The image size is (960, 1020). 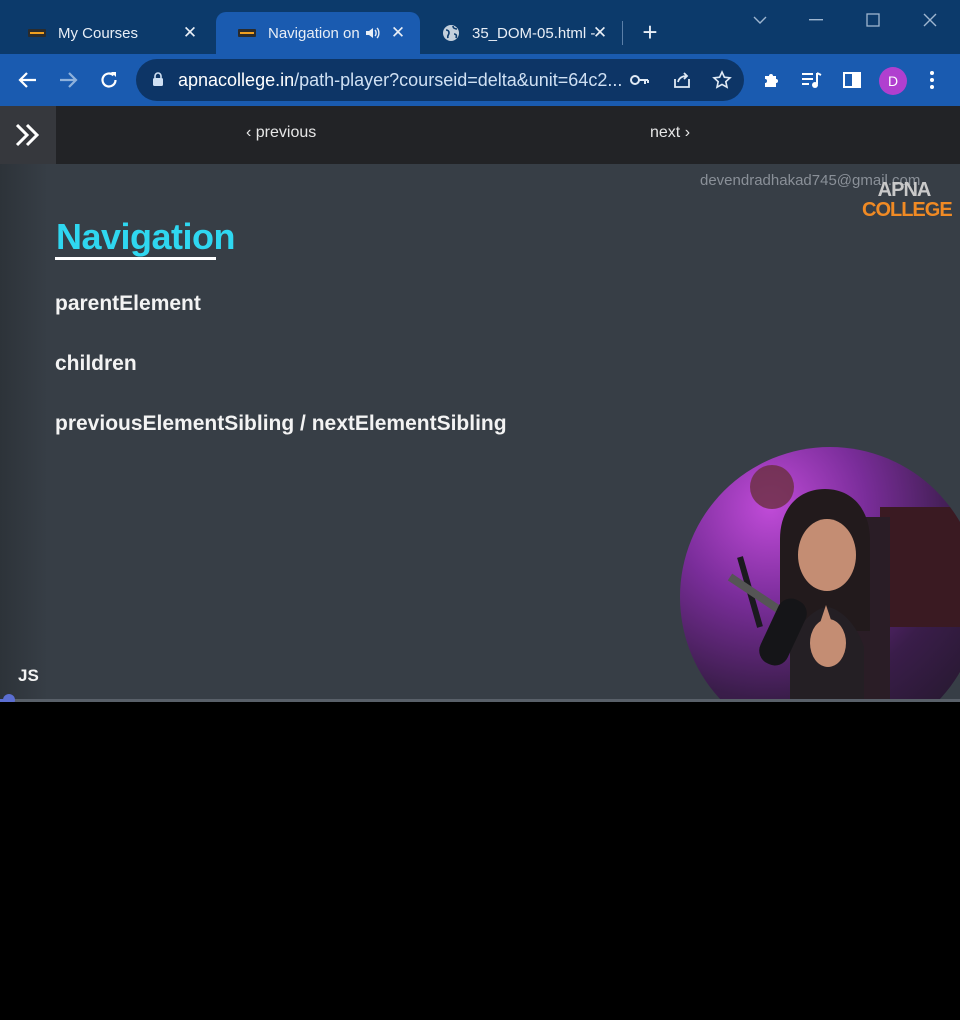 What do you see at coordinates (622, 33) in the screenshot?
I see `tab-separator` at bounding box center [622, 33].